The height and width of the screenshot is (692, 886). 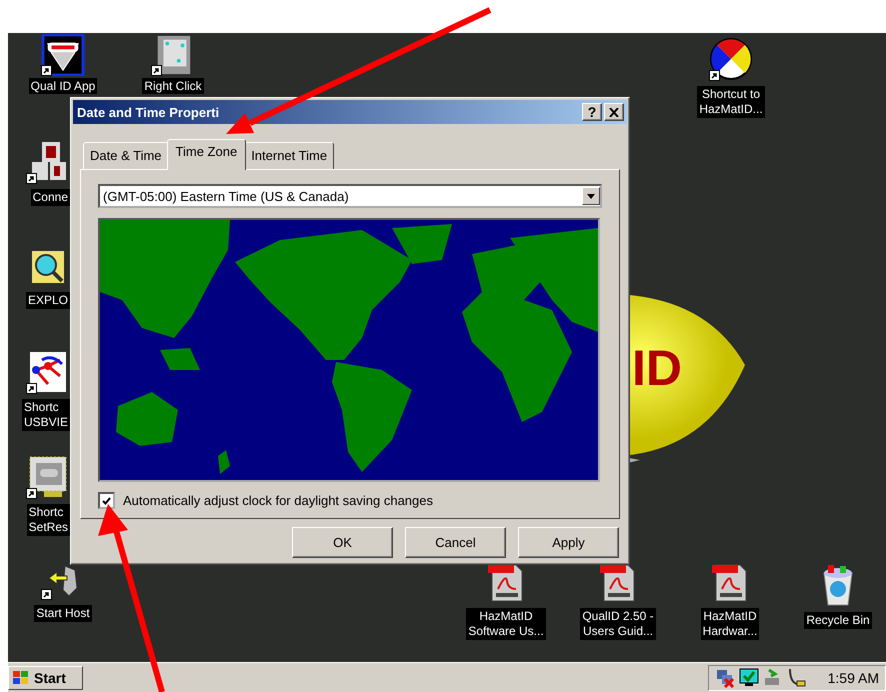 I want to click on icon-label: Shortc USBVIE, so click(x=46, y=415).